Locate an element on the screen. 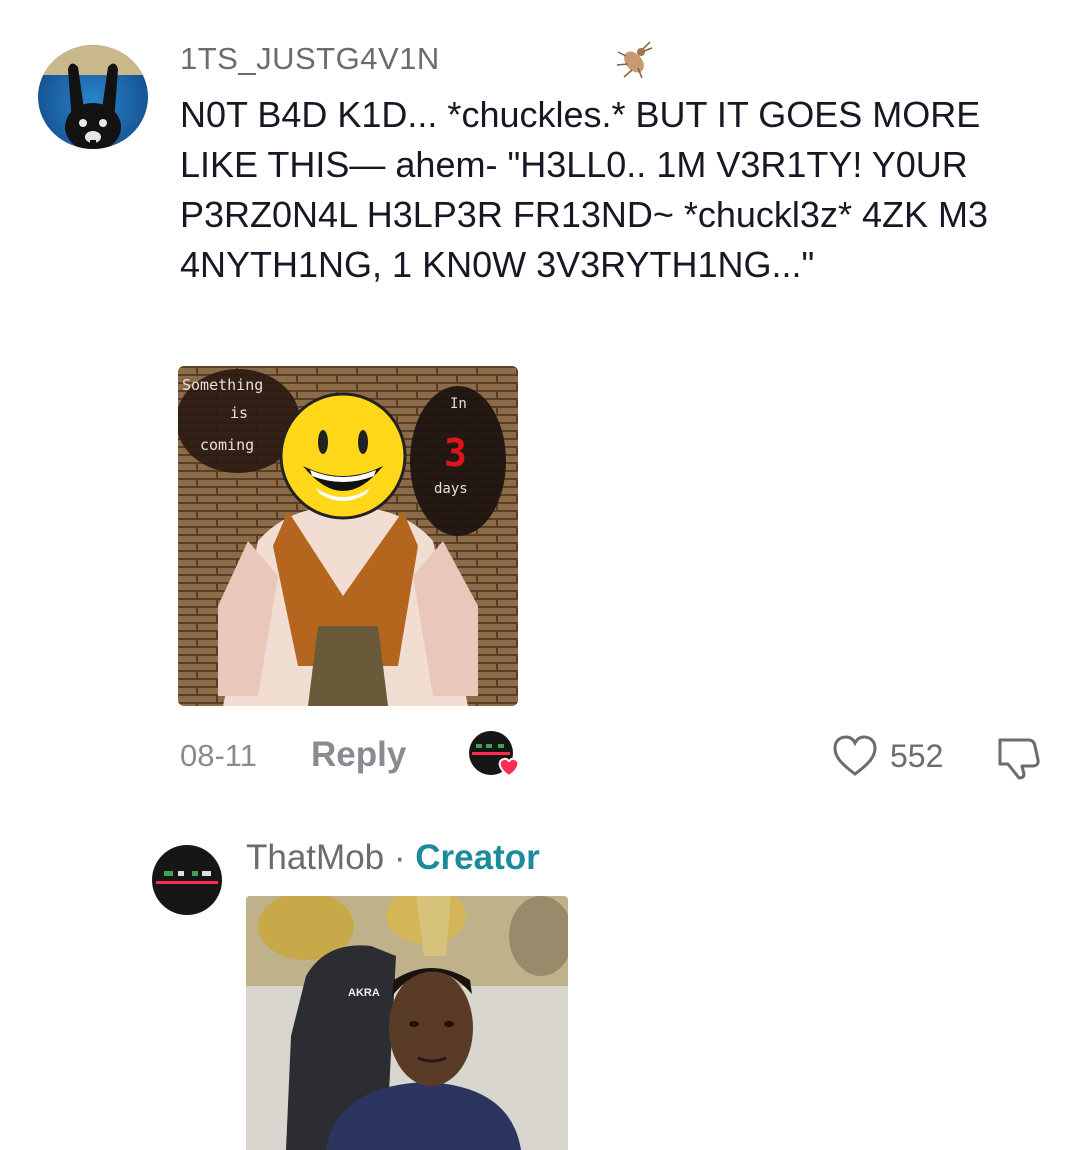 The height and width of the screenshot is (1150, 1079). creator-avatar is located at coordinates (187, 880).